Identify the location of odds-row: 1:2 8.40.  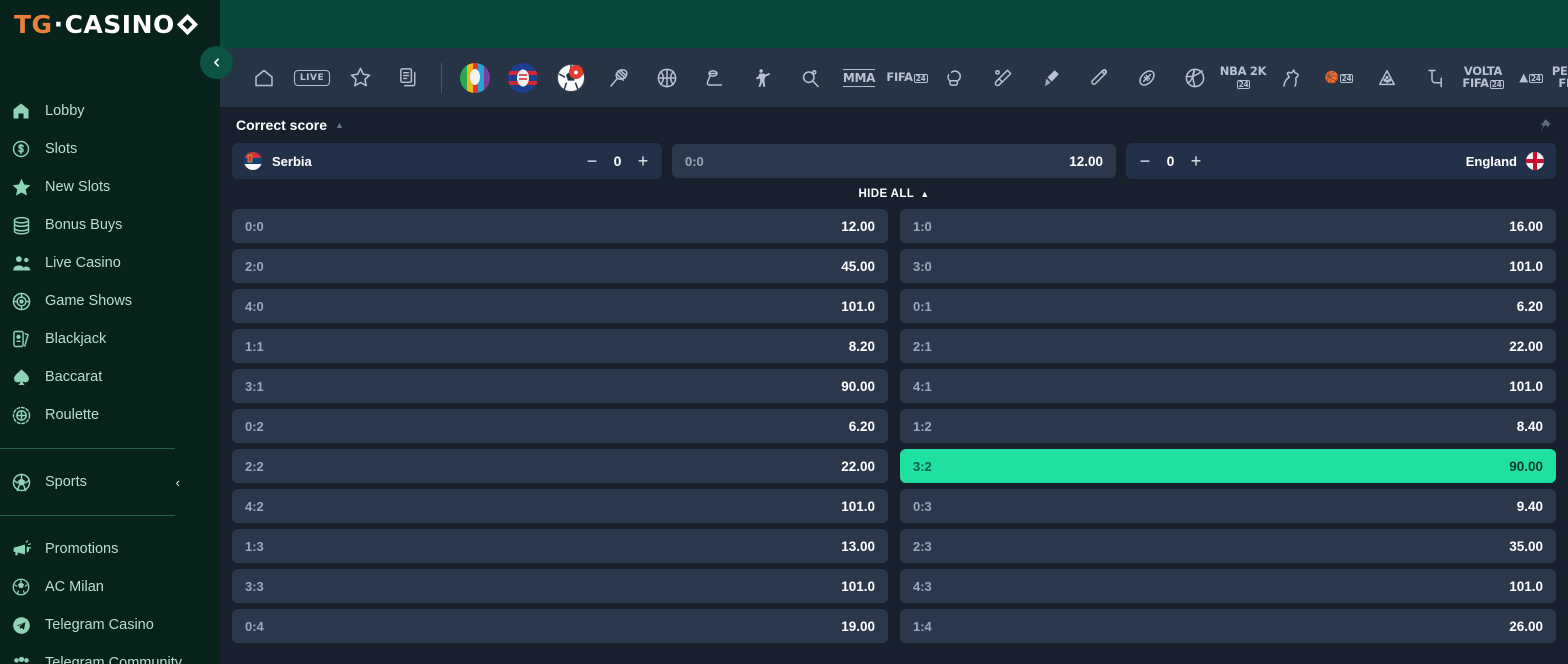
(1228, 426).